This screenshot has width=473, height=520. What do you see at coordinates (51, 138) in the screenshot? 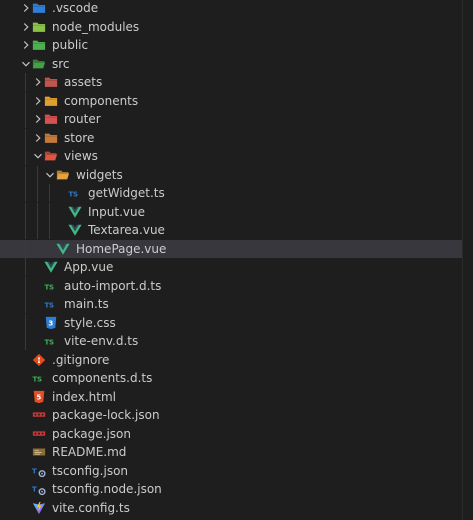
I see `folder-store-icon` at bounding box center [51, 138].